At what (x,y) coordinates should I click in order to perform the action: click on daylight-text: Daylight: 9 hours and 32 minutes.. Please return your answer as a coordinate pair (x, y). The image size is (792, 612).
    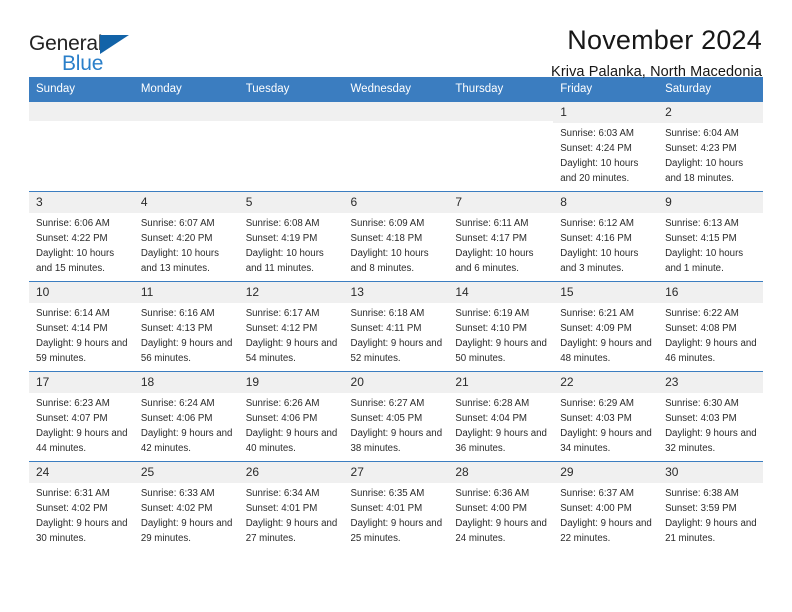
    Looking at the image, I should click on (711, 440).